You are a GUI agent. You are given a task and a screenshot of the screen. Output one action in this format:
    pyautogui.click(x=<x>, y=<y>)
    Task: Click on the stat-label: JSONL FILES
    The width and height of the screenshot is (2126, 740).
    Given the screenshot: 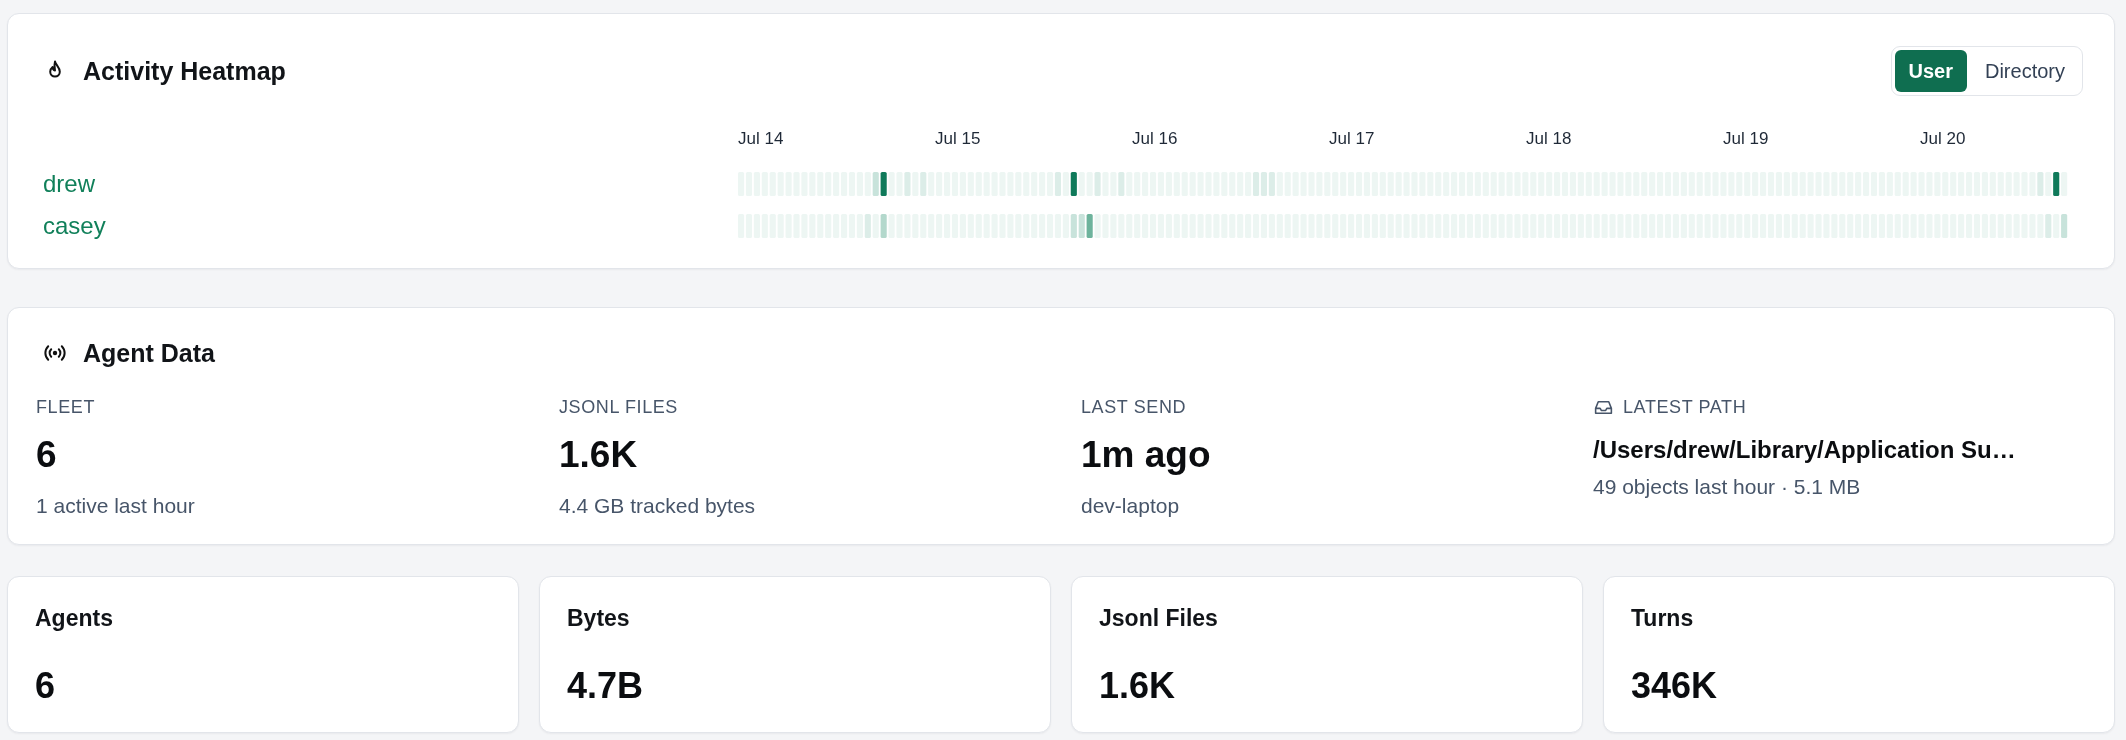 What is the action you would take?
    pyautogui.click(x=618, y=407)
    